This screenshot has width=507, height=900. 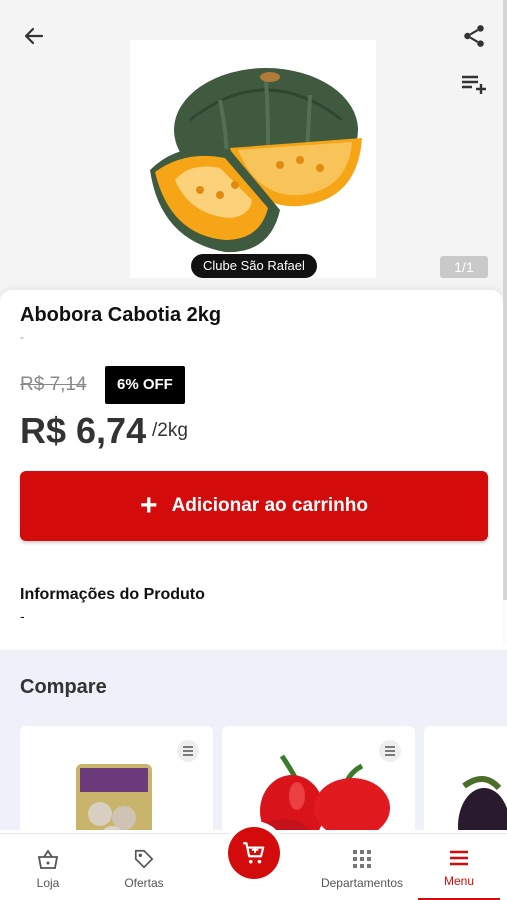 I want to click on product-info-value: -, so click(x=22, y=616).